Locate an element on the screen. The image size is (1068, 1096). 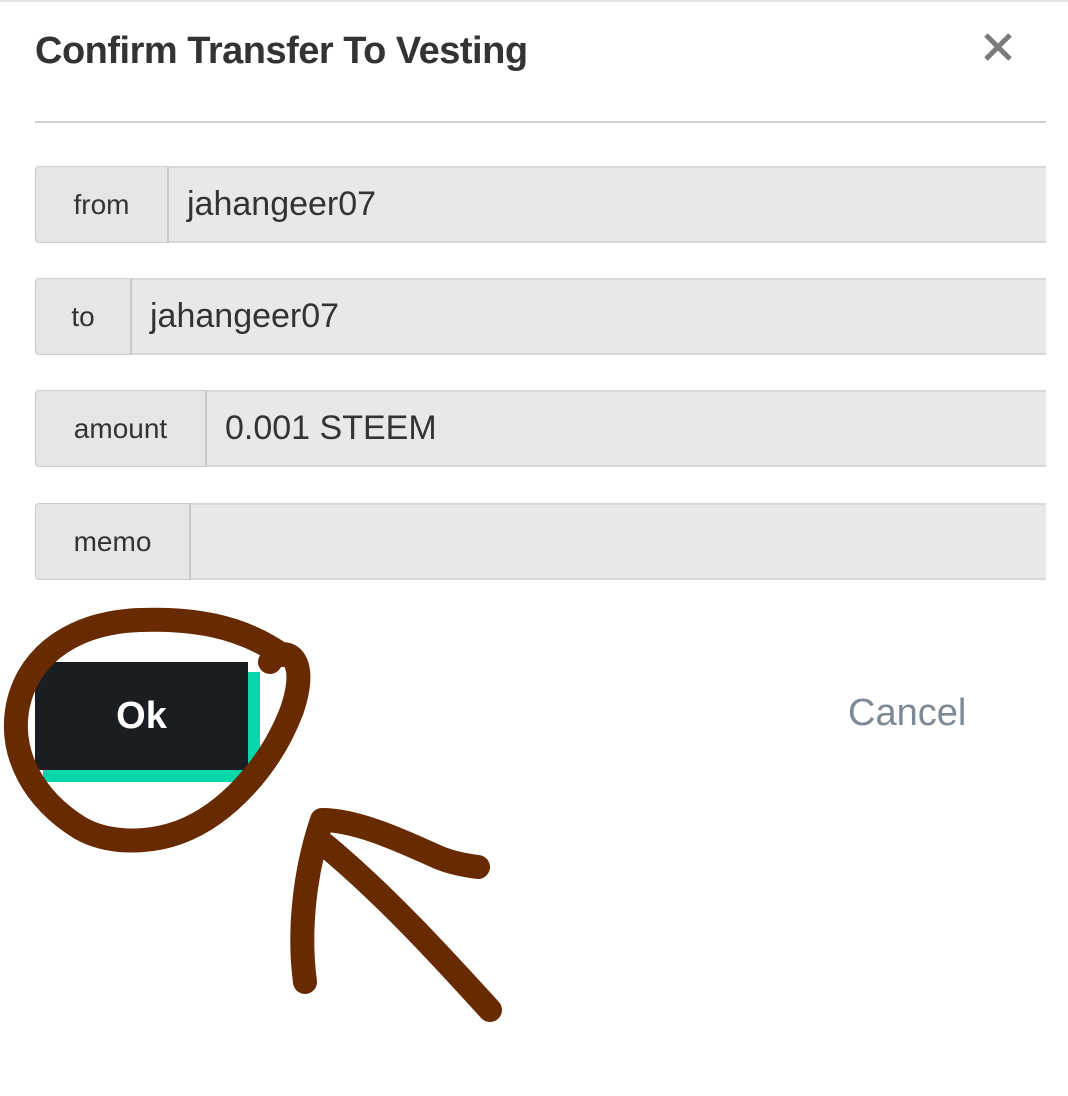
from-field: jahangeer07 is located at coordinates (607, 204).